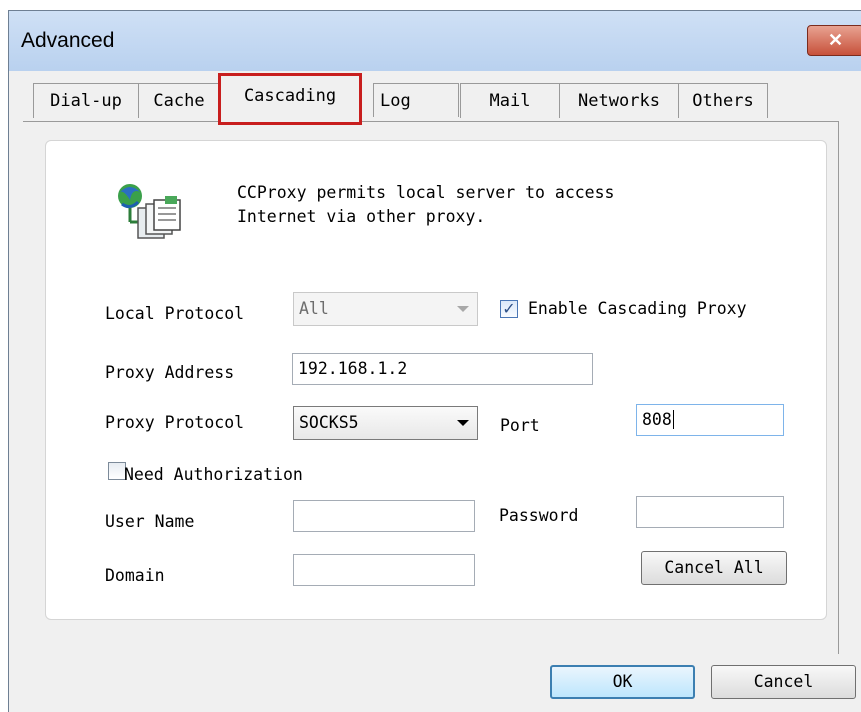 This screenshot has width=861, height=712. Describe the element at coordinates (510, 100) in the screenshot. I see `tab-mail: Mail` at that location.